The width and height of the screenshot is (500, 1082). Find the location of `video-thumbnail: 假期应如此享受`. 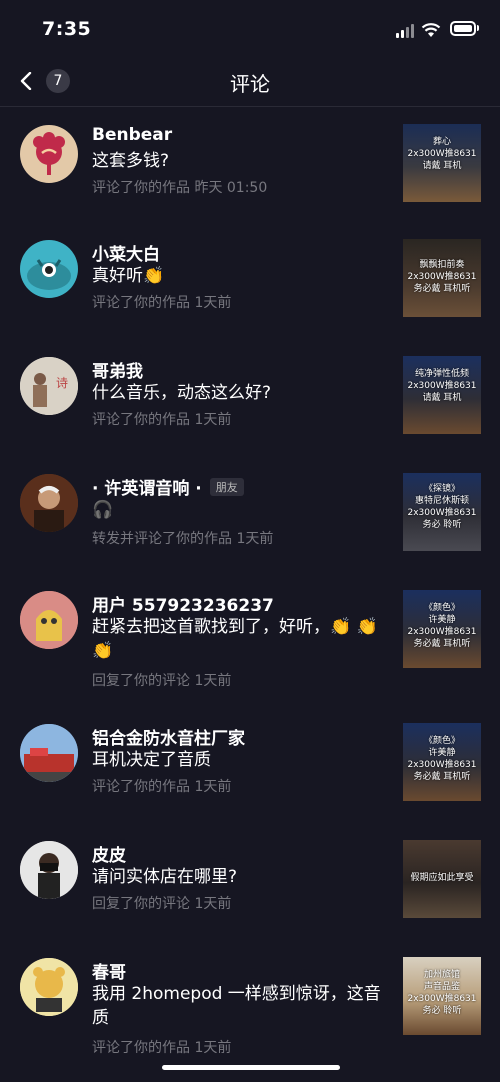

video-thumbnail: 假期应如此享受 is located at coordinates (442, 879).